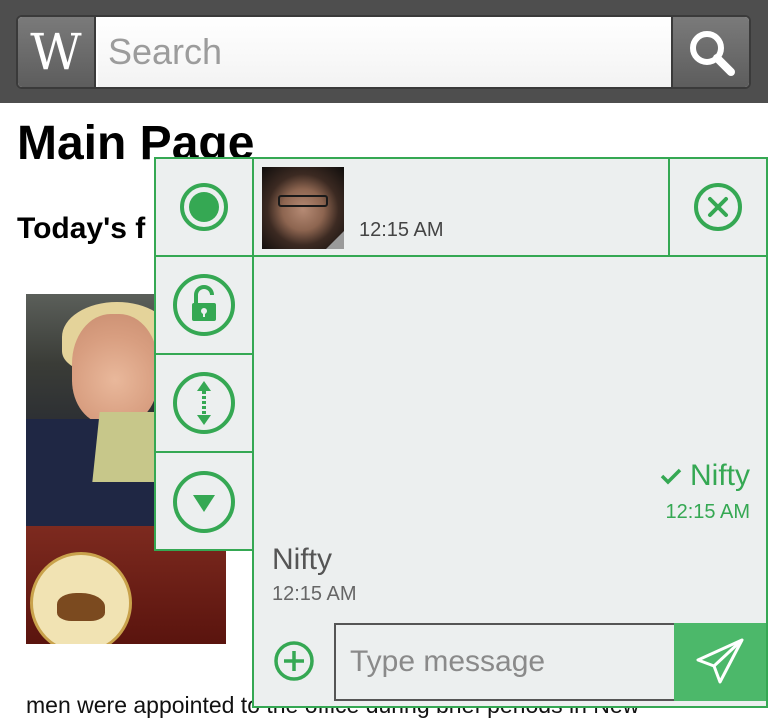 Image resolution: width=768 pixels, height=725 pixels. I want to click on send-icon, so click(720, 661).